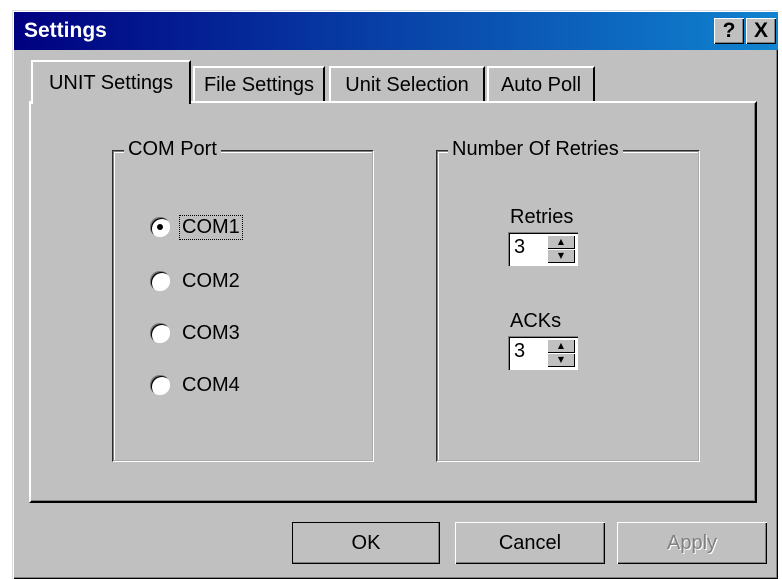 This screenshot has width=782, height=579. Describe the element at coordinates (160, 227) in the screenshot. I see `radio-checked-icon` at that location.